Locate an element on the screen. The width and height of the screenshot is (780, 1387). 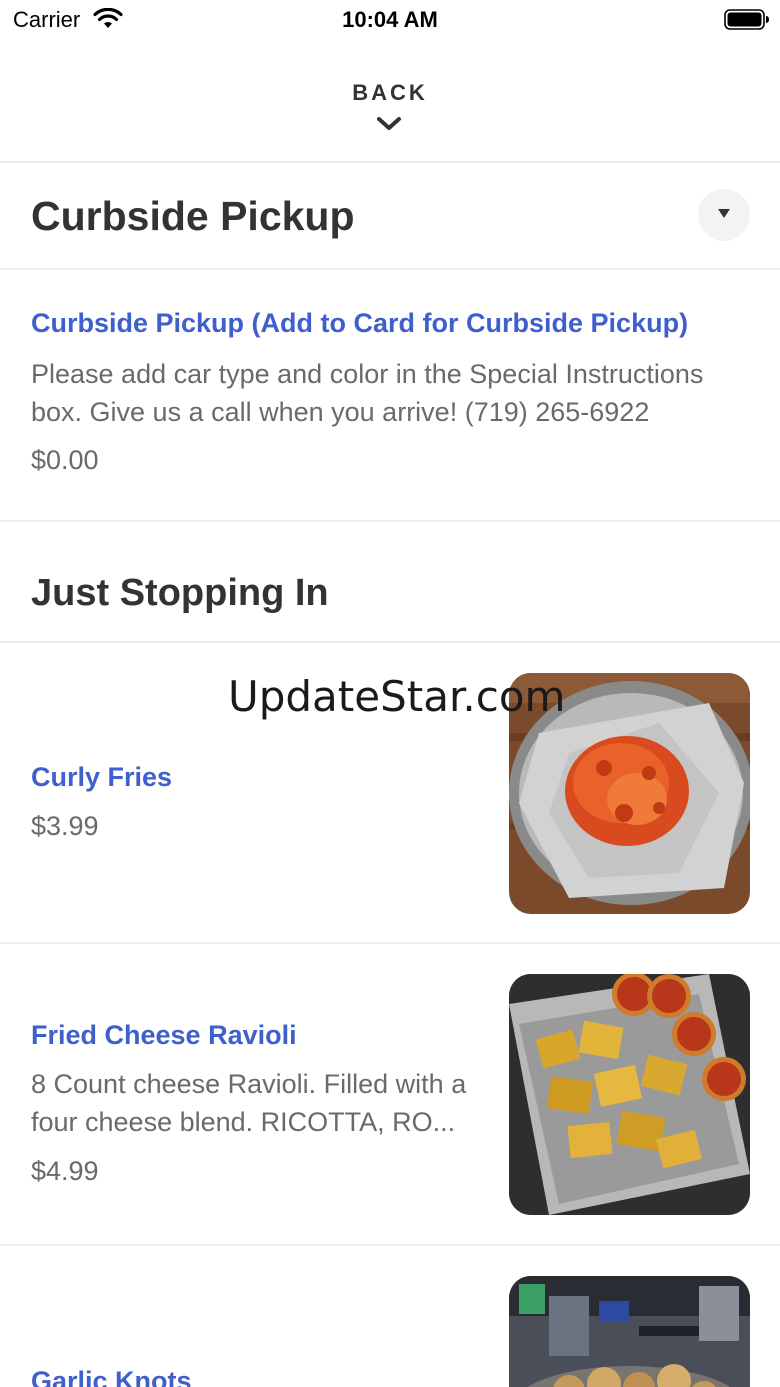
section-header-just-stopping-in: Just Stopping In is located at coordinates (390, 582).